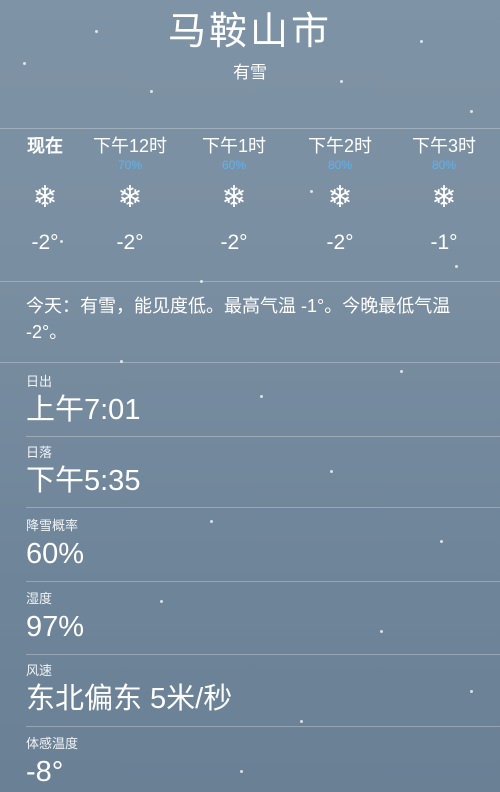 This screenshot has height=792, width=500. I want to click on detail-feels-like: 体感温度 -8°, so click(251, 763).